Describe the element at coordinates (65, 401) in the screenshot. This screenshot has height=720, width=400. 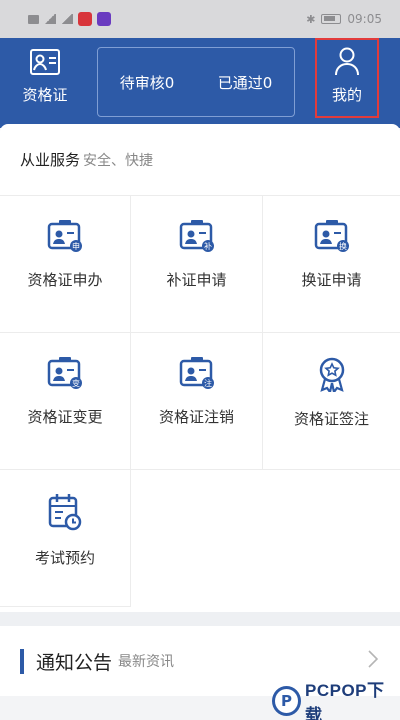
I see `service-item-change: 变 资格证变更` at that location.